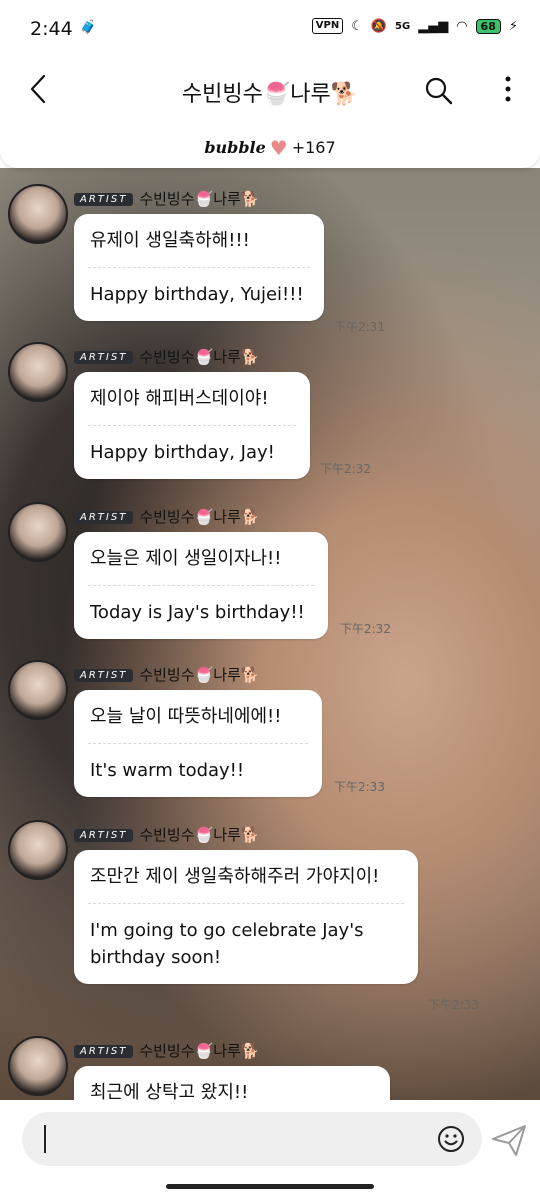 This screenshot has height=1199, width=540. I want to click on message-translation: Today is Jay's birthday!!, so click(197, 612).